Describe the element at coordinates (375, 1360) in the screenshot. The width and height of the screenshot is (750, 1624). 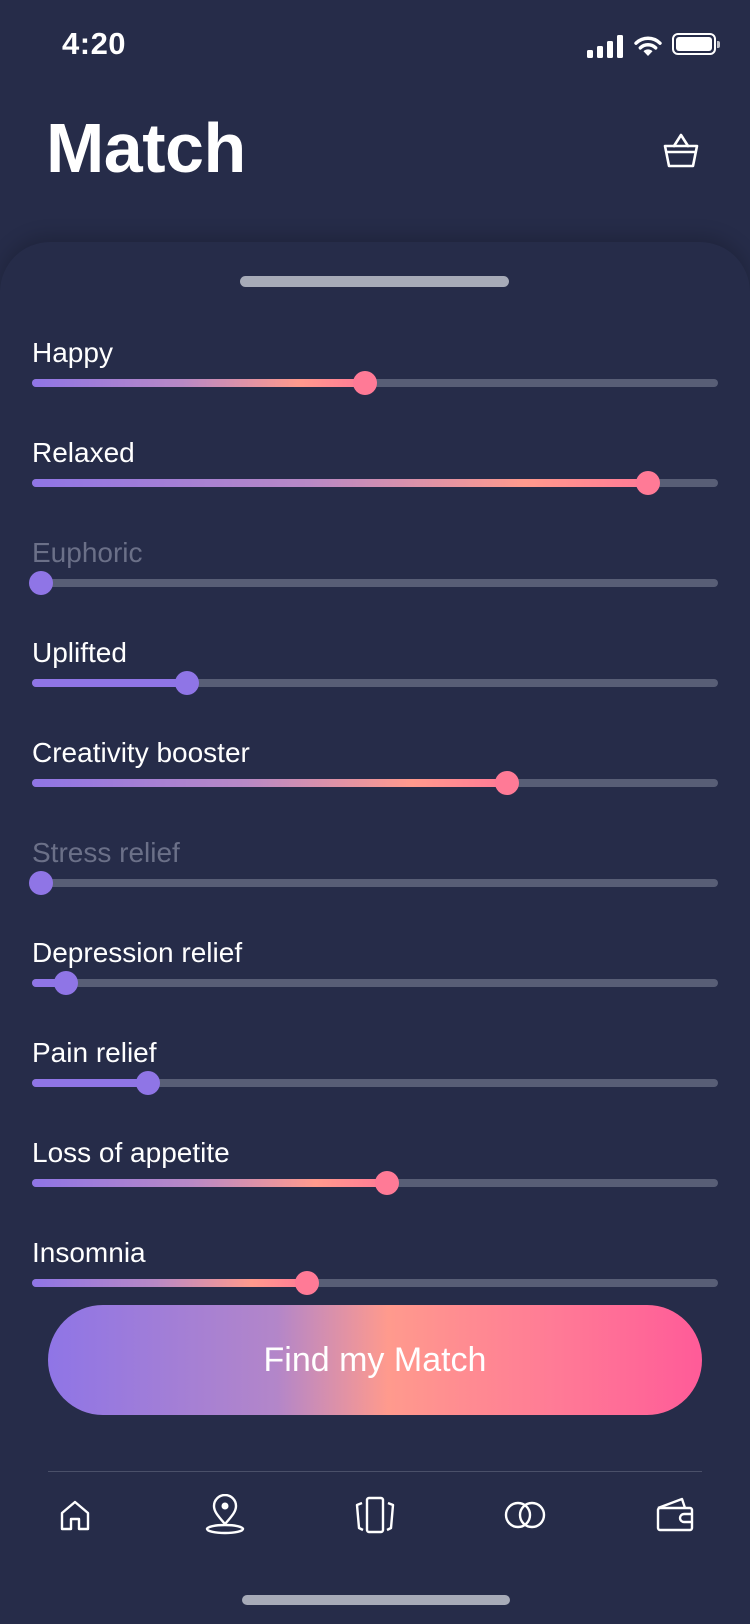
I see `find-match-button: Find my Match` at that location.